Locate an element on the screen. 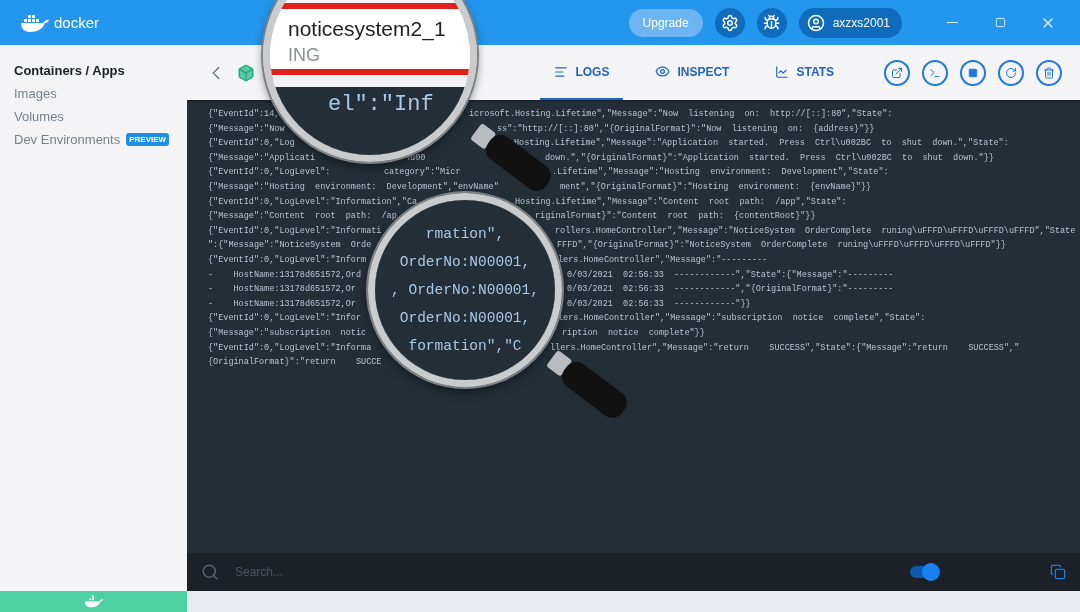 The width and height of the screenshot is (1080, 612). stop-button is located at coordinates (973, 72).